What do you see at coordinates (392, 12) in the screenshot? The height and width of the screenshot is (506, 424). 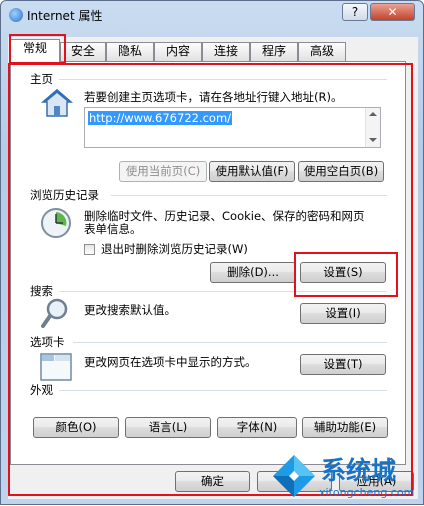 I see `close-button: ✕` at bounding box center [392, 12].